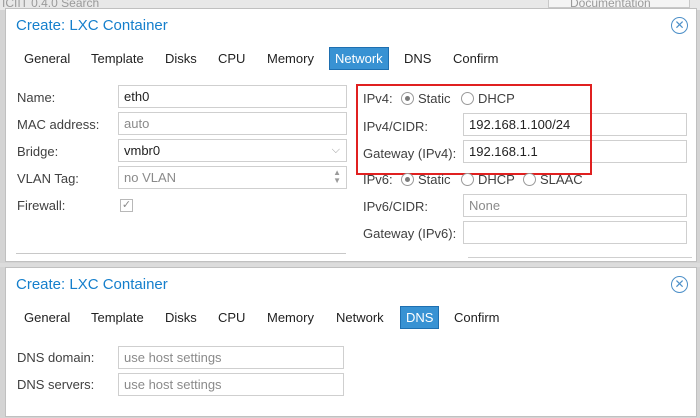  I want to click on ipv6-dhcp-radio, so click(467, 179).